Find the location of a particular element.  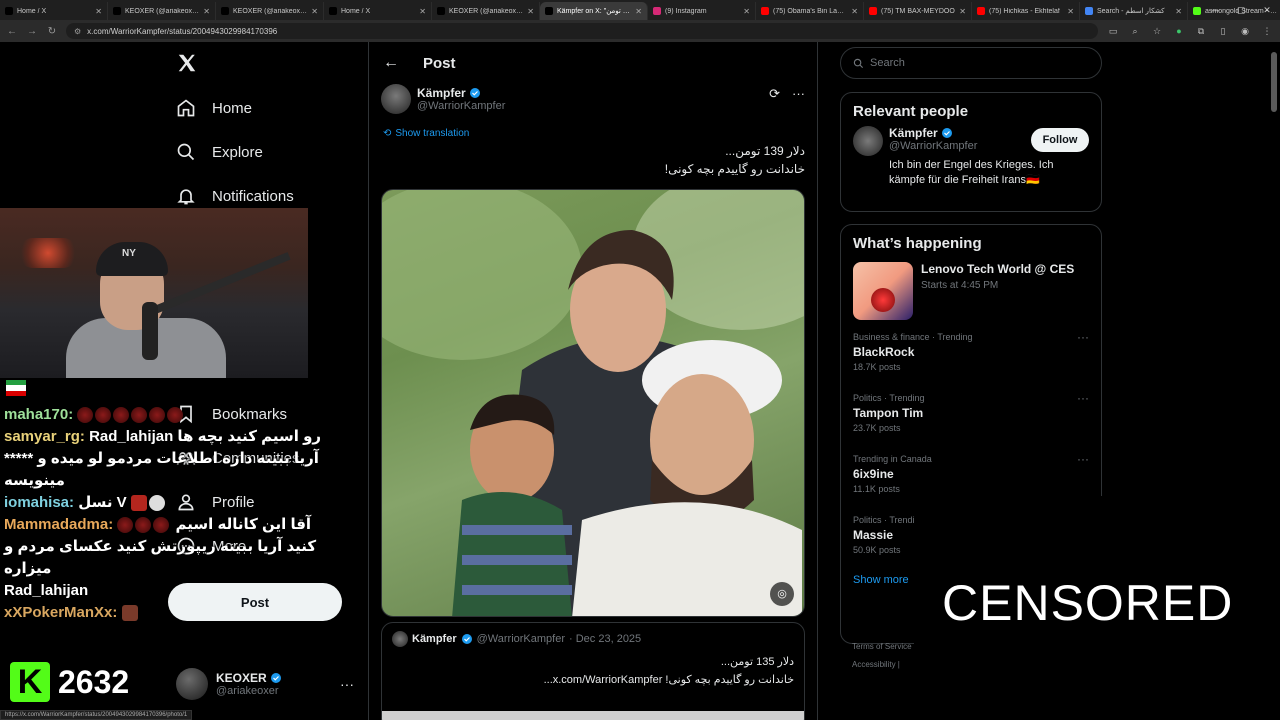

sidebar-icon: ▯ is located at coordinates (1223, 31).